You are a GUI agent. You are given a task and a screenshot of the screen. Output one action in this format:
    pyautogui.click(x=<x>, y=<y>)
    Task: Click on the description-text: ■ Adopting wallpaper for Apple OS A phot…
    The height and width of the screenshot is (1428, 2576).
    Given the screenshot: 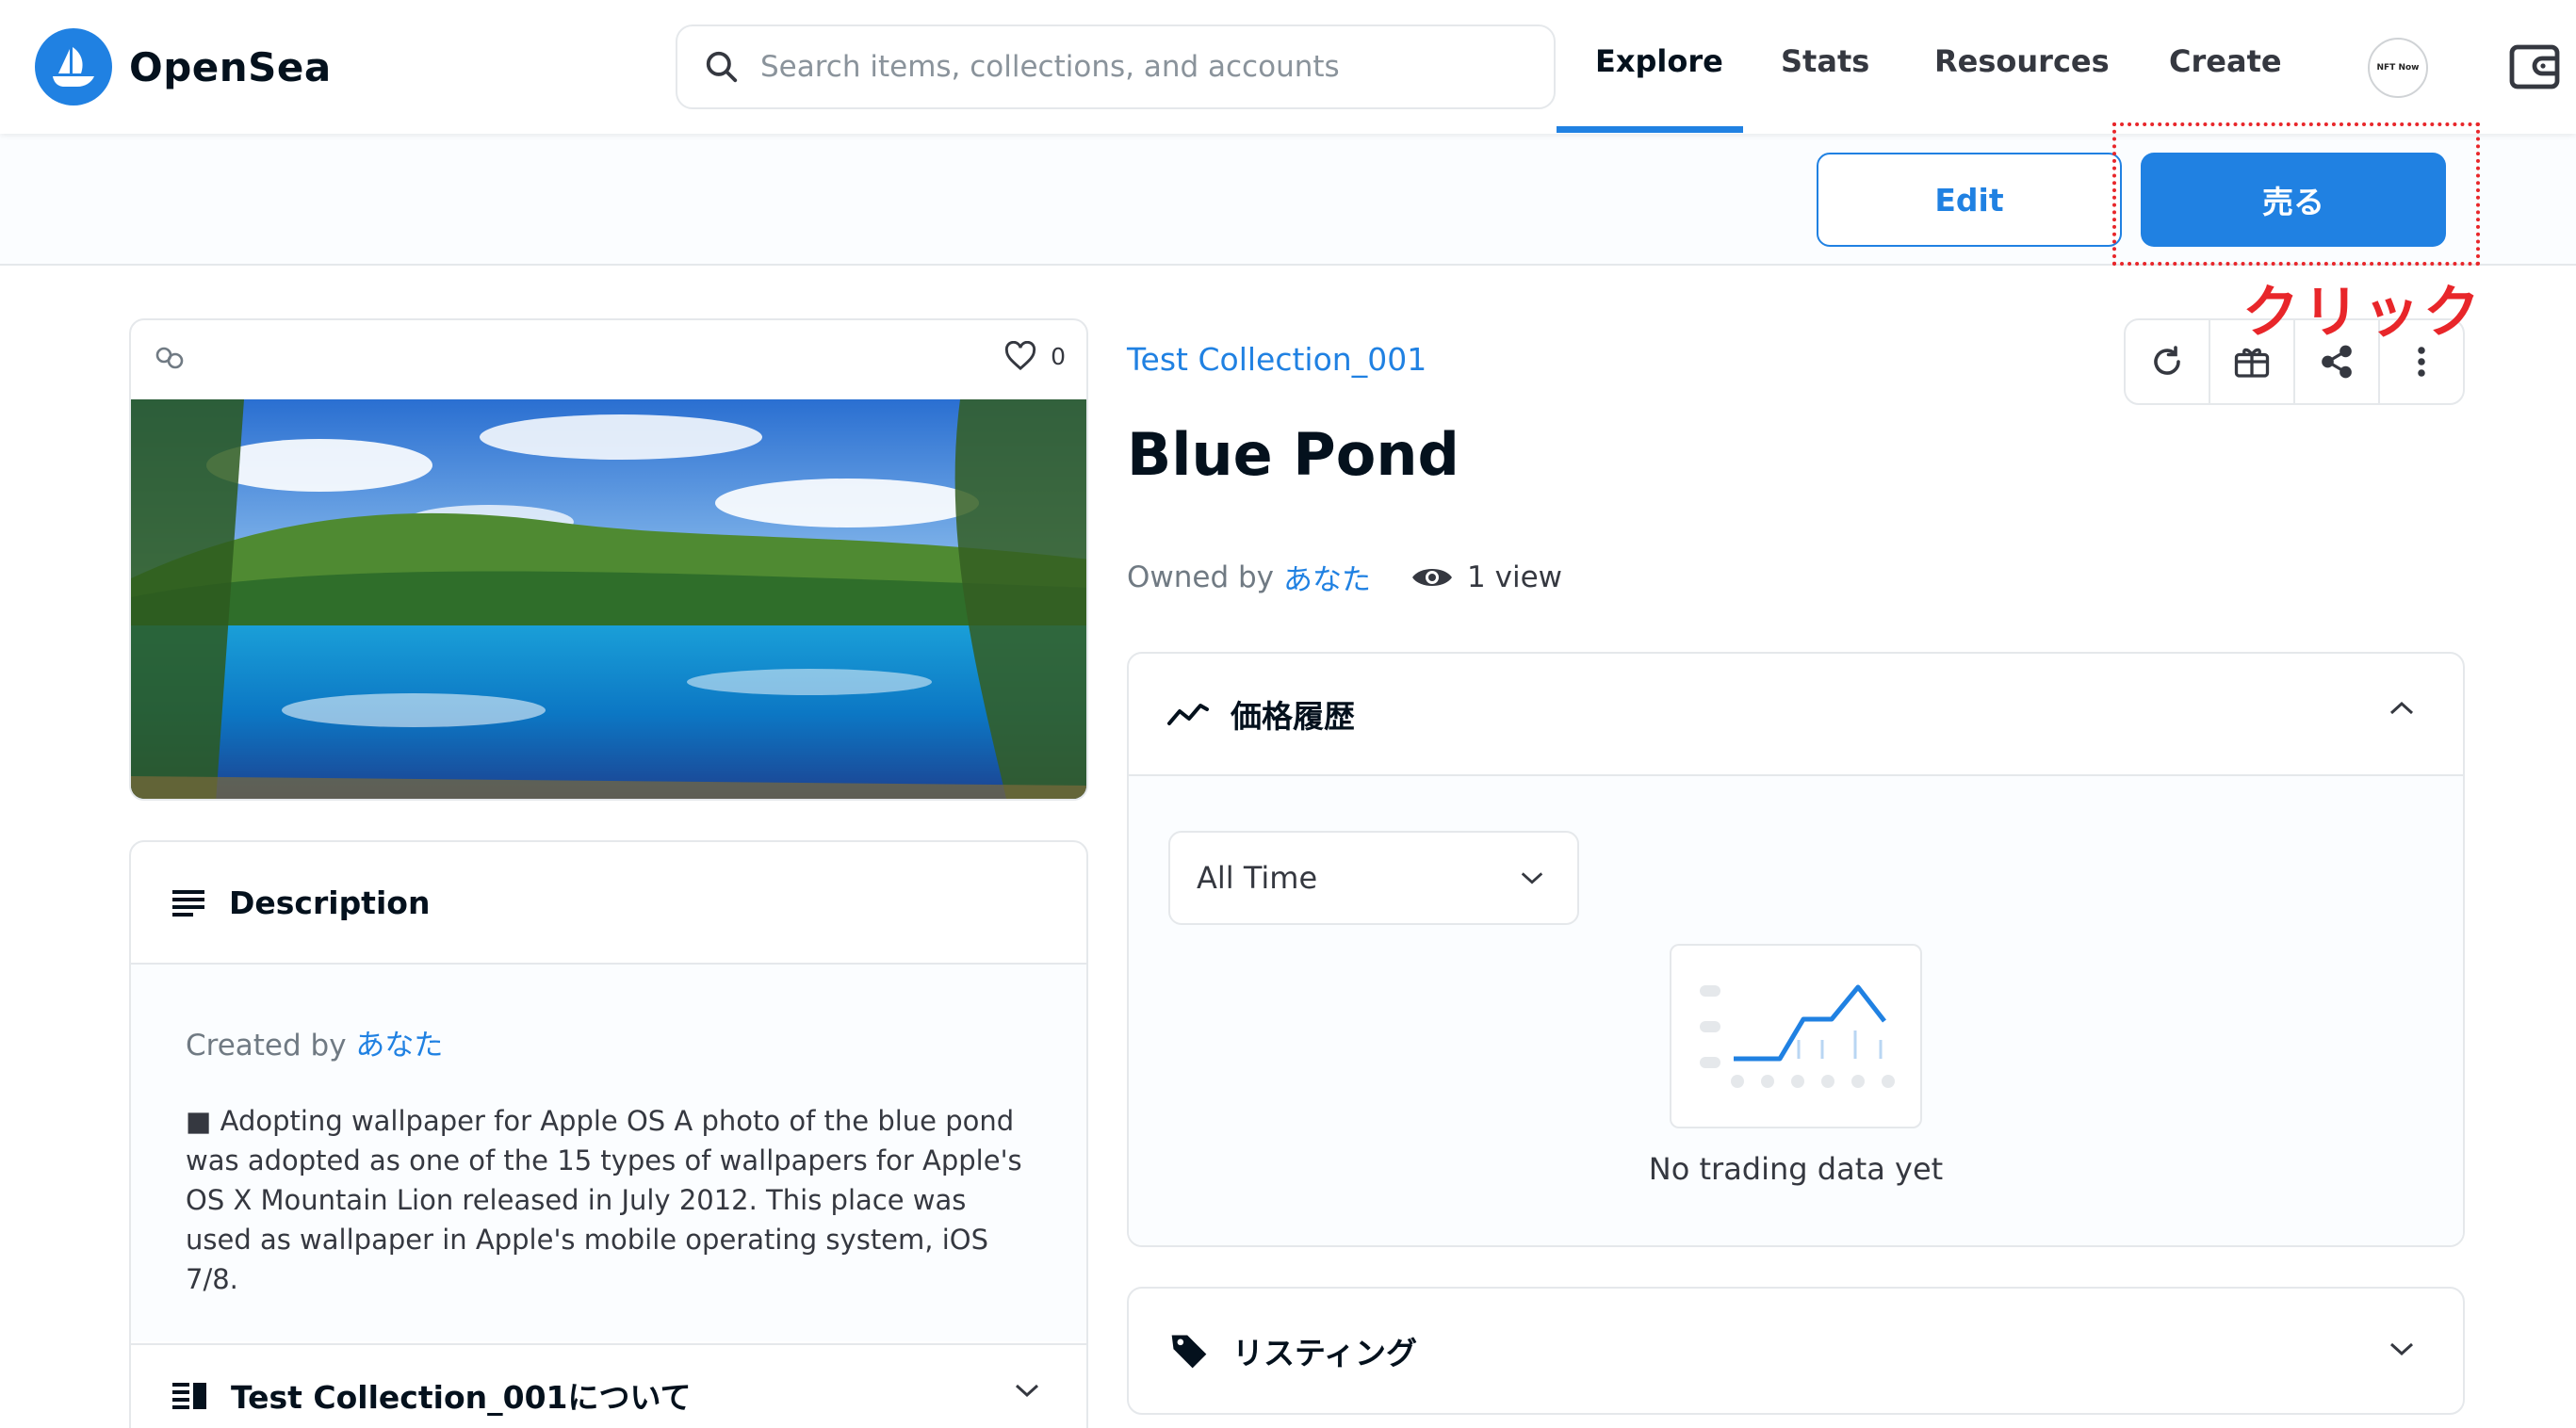 What is the action you would take?
    pyautogui.click(x=604, y=1200)
    